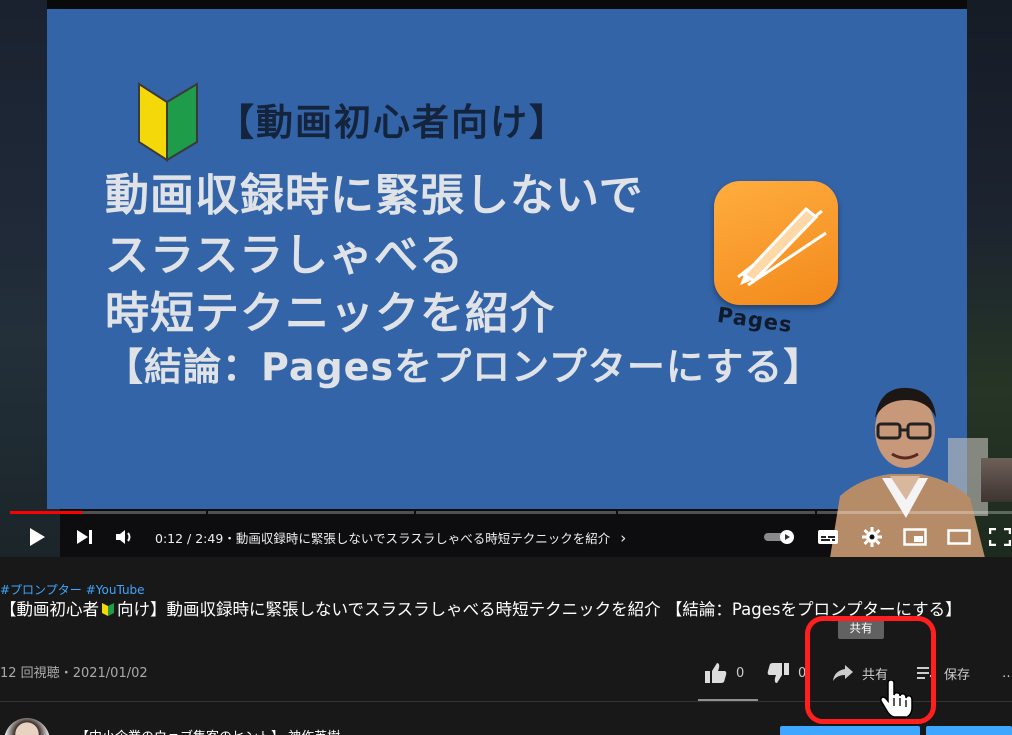 The height and width of the screenshot is (735, 1012). I want to click on publish-date: 2021/01/02, so click(110, 673).